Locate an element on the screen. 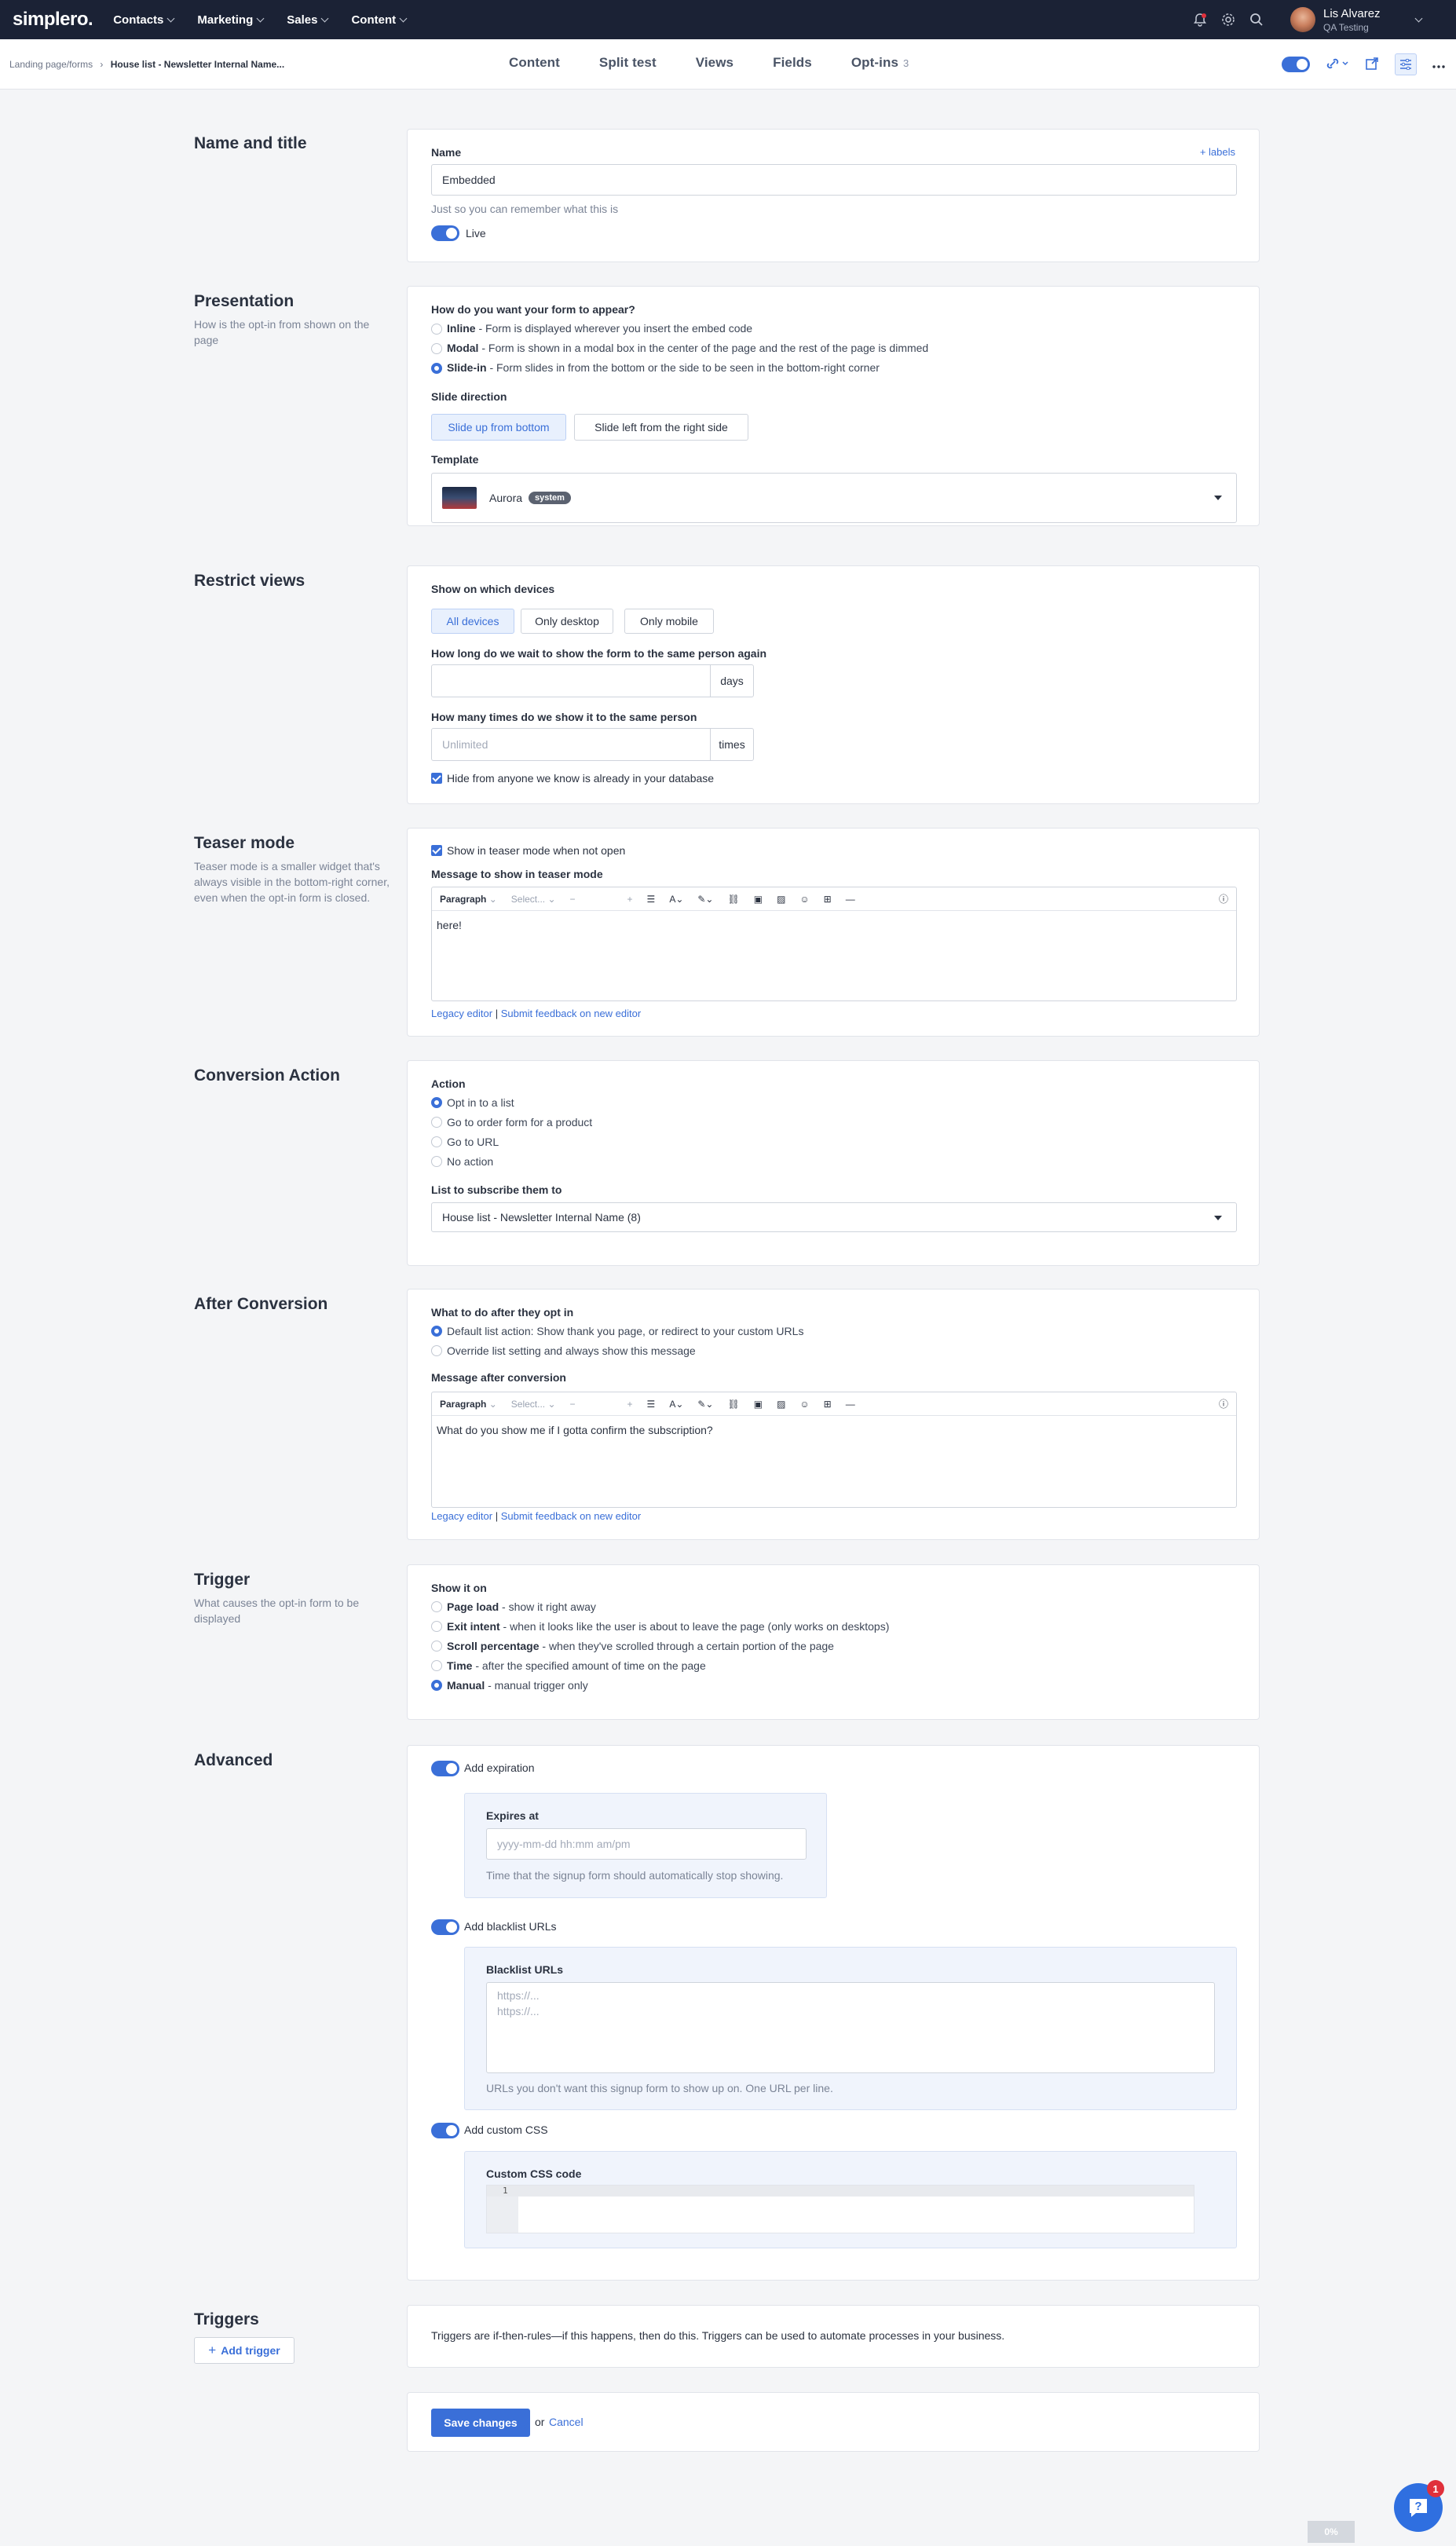 This screenshot has height=2546, width=1456. user-menu: Lis Alvarez QA Testing is located at coordinates (1369, 20).